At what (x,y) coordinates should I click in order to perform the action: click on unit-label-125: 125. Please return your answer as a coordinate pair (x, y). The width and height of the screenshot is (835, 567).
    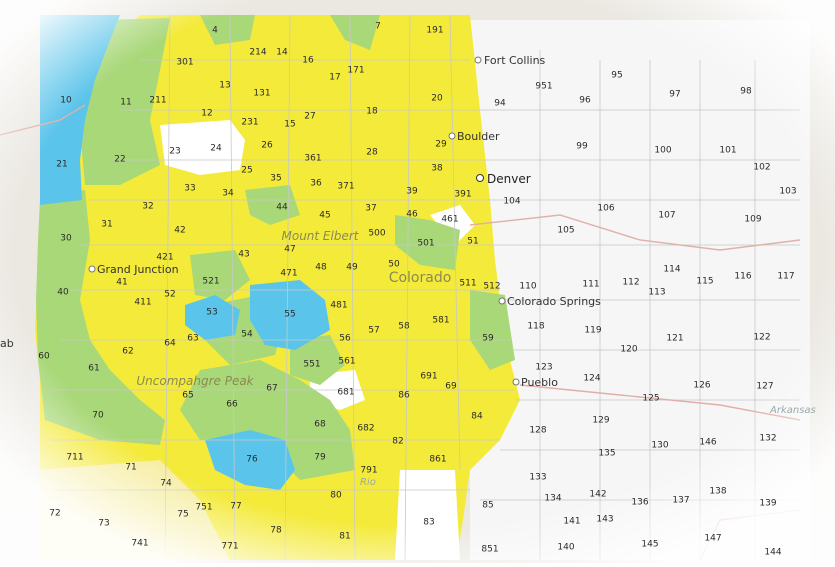
    Looking at the image, I should click on (650, 399).